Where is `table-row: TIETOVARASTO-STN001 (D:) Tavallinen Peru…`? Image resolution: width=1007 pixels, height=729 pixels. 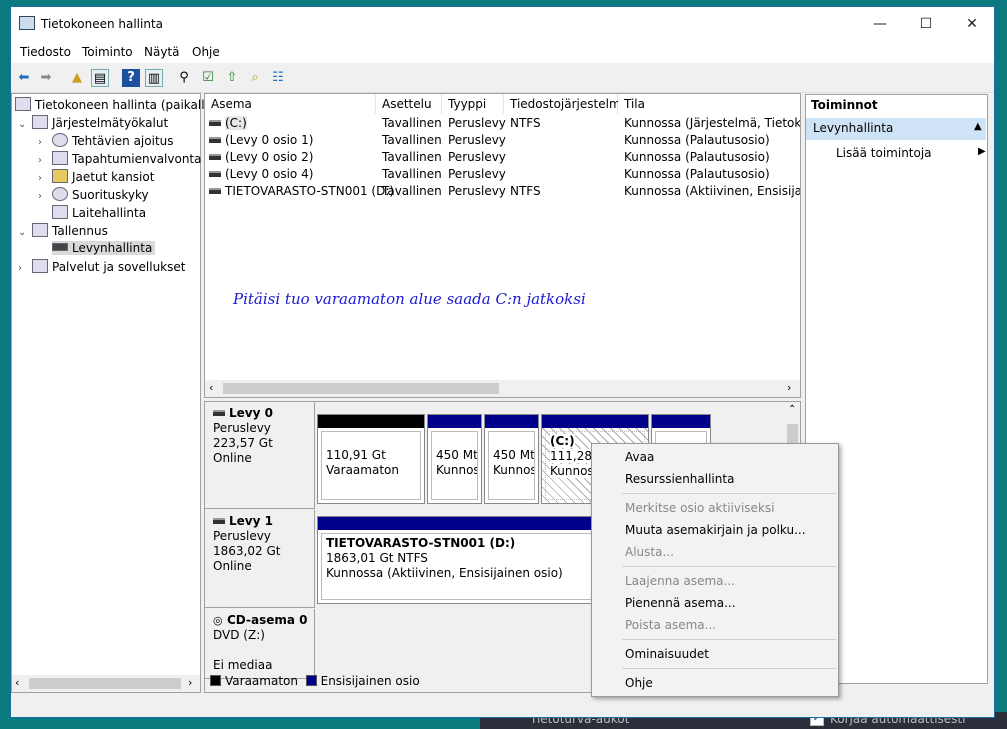 table-row: TIETOVARASTO-STN001 (D:) Tavallinen Peru… is located at coordinates (502, 191).